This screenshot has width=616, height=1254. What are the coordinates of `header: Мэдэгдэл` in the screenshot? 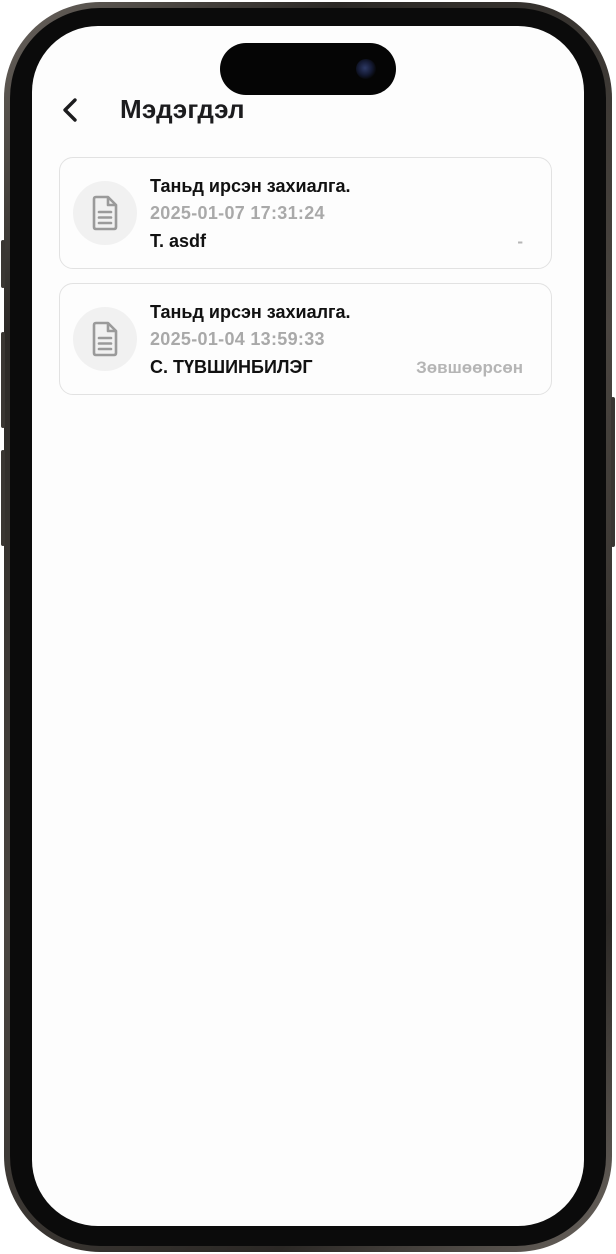 It's located at (308, 110).